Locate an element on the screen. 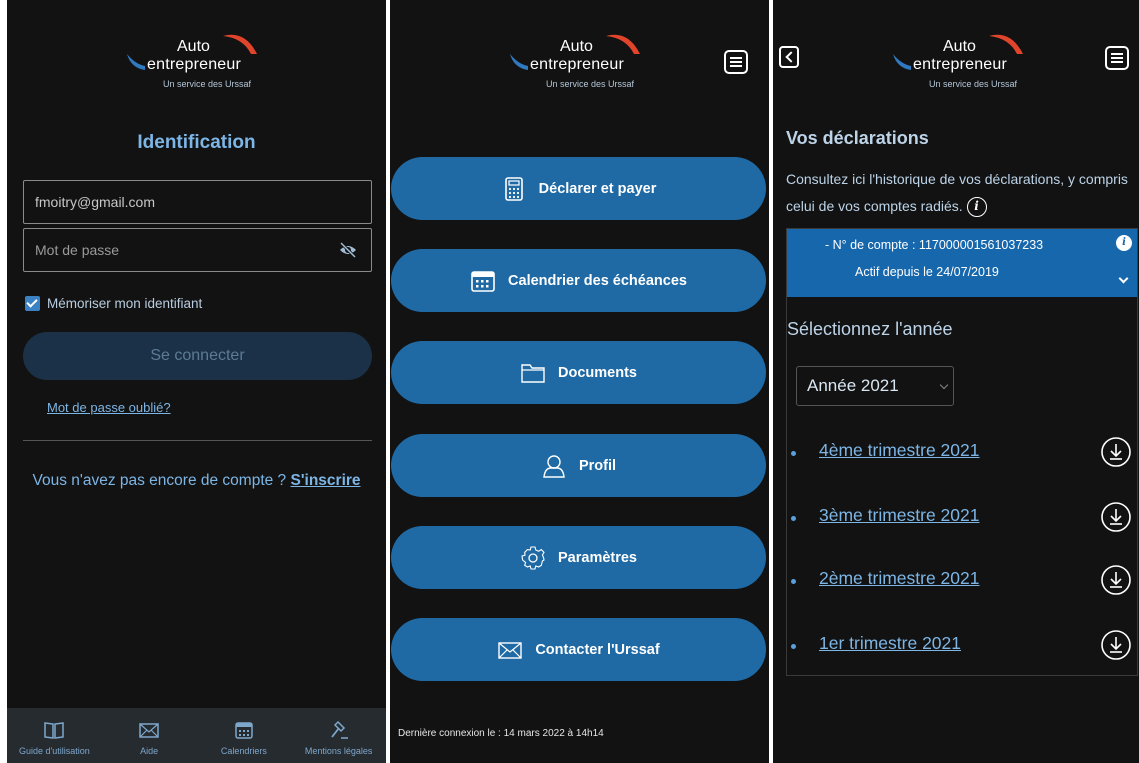 The width and height of the screenshot is (1139, 763). declare-pay-label: Déclarer et payer is located at coordinates (597, 188).